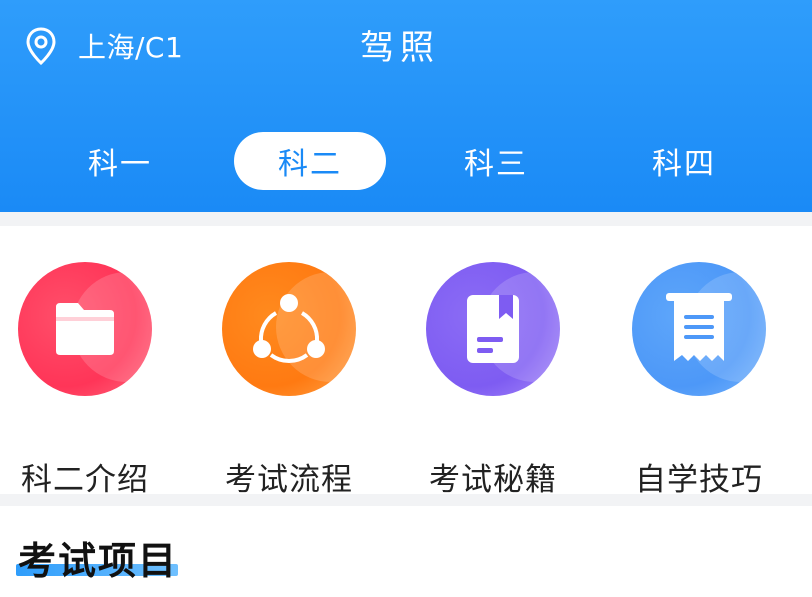  I want to click on bookmark-book-icon, so click(493, 329).